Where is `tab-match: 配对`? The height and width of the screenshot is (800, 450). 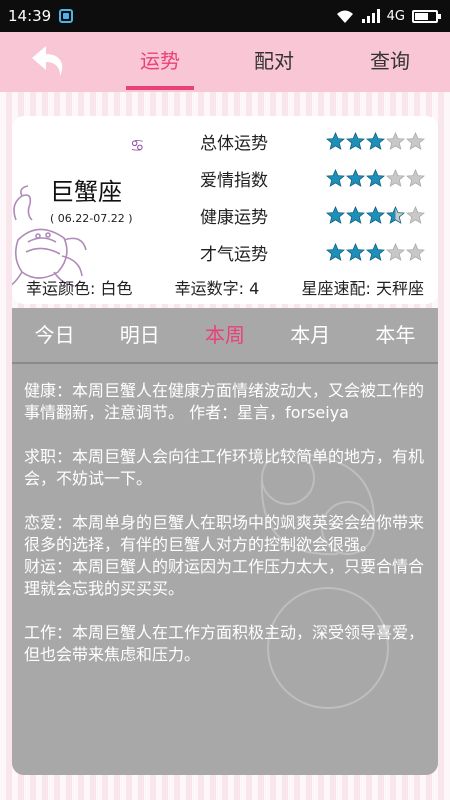
tab-match: 配对 is located at coordinates (274, 62).